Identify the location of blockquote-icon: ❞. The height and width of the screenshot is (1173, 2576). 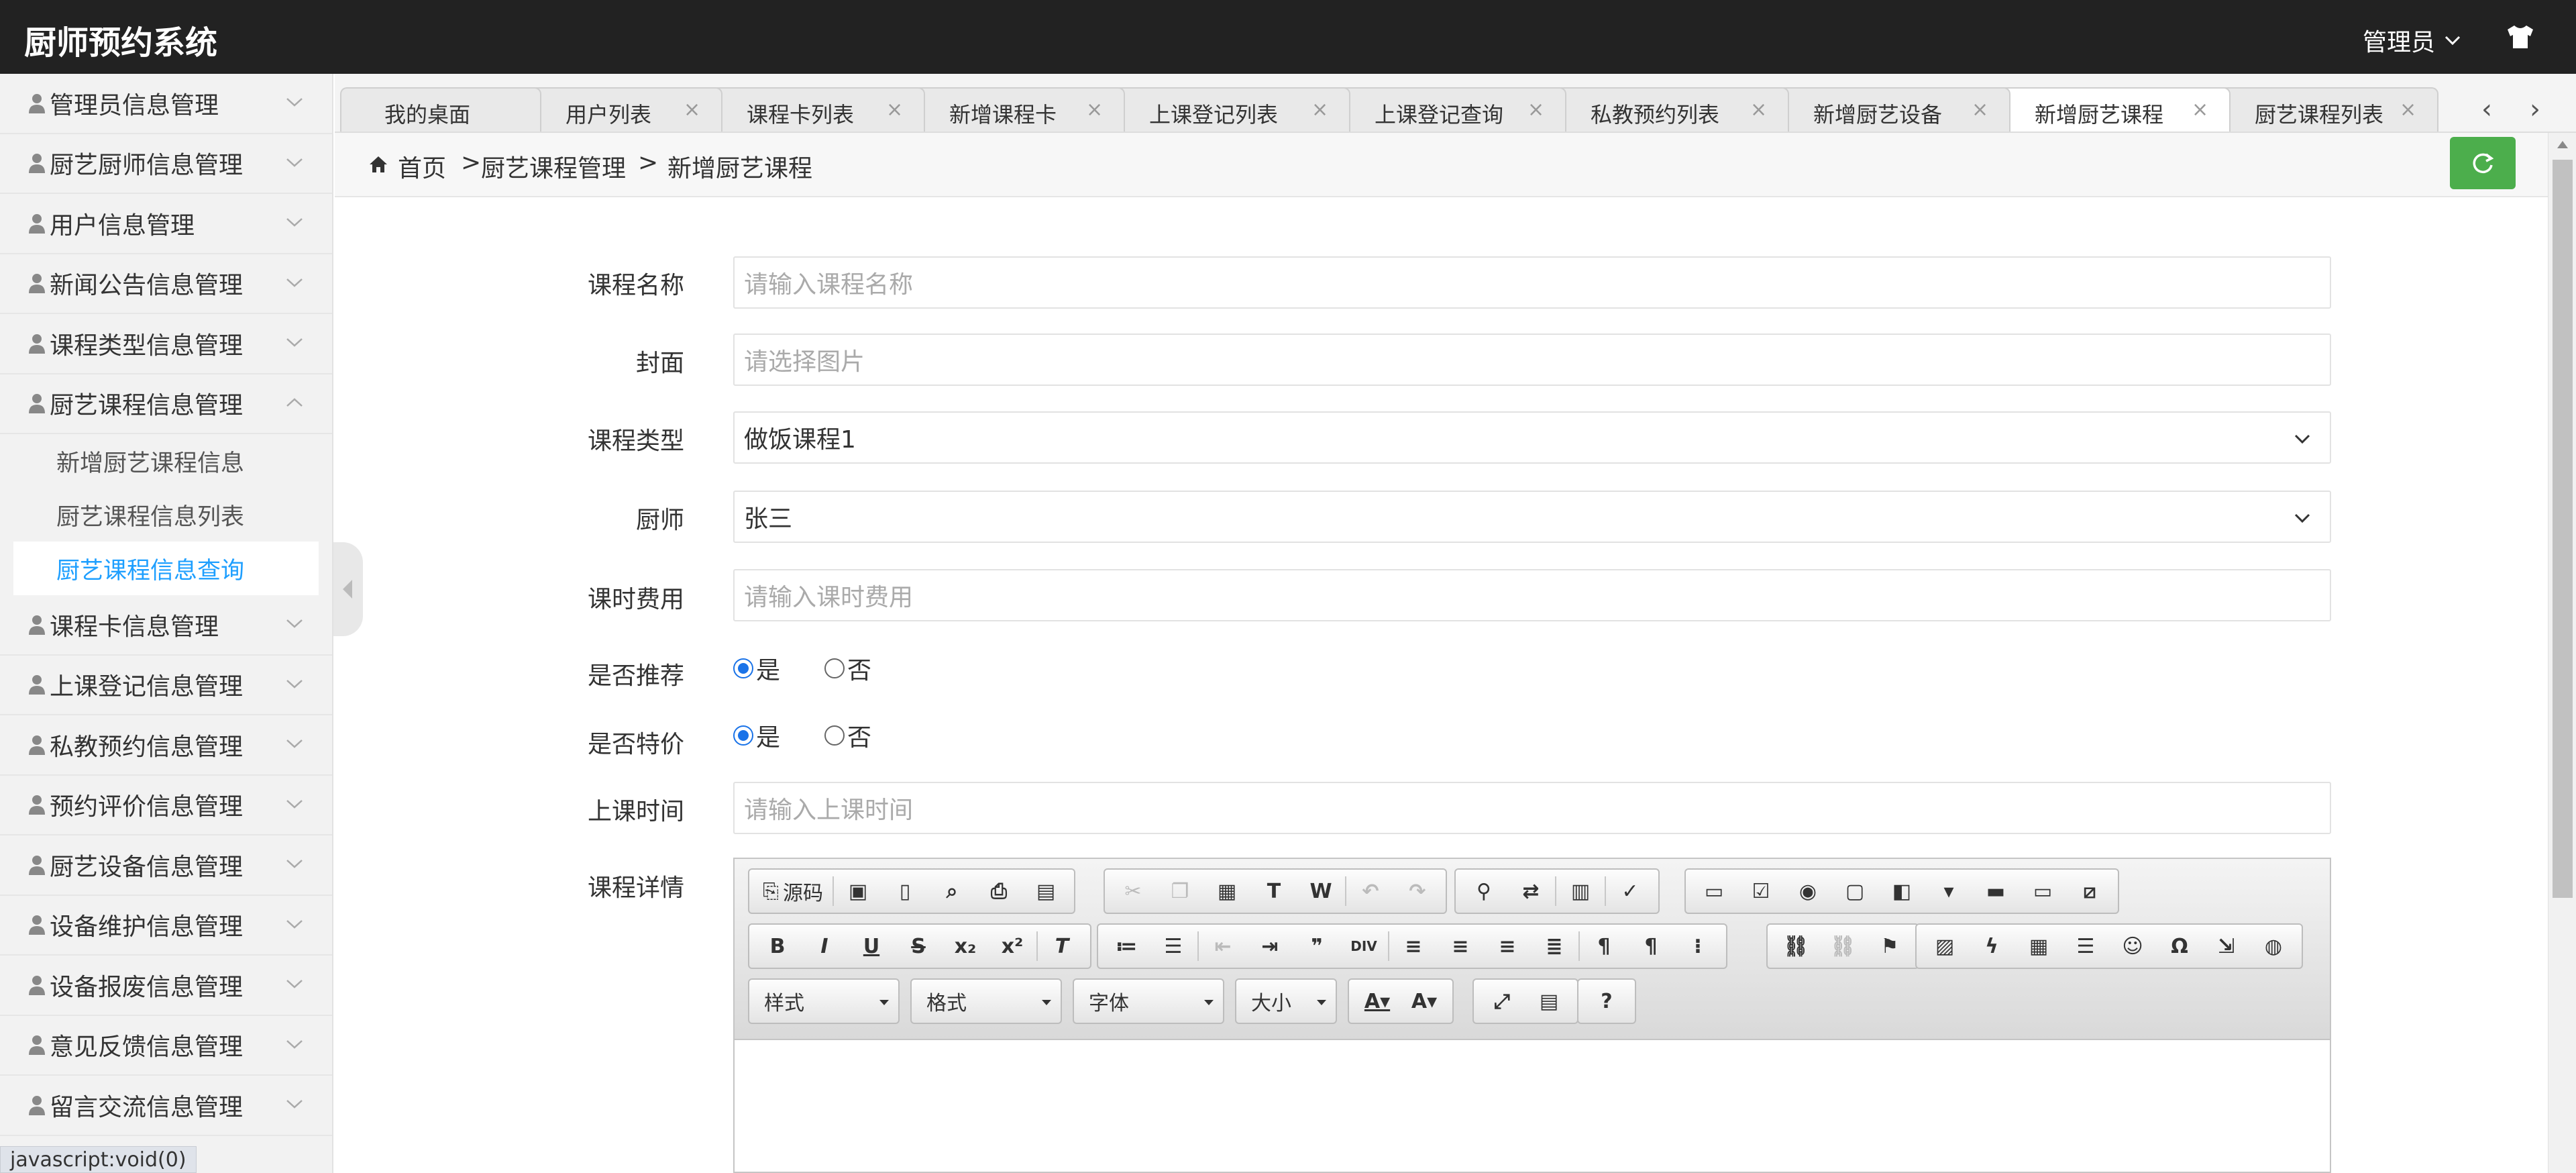
(1317, 946).